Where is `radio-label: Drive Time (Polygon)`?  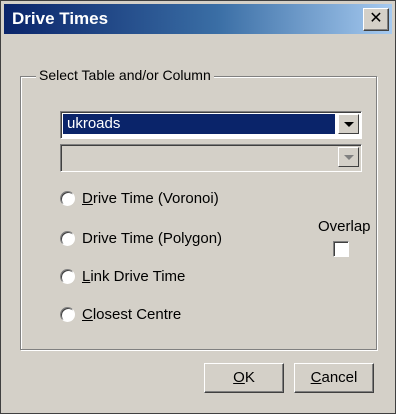 radio-label: Drive Time (Polygon) is located at coordinates (152, 238).